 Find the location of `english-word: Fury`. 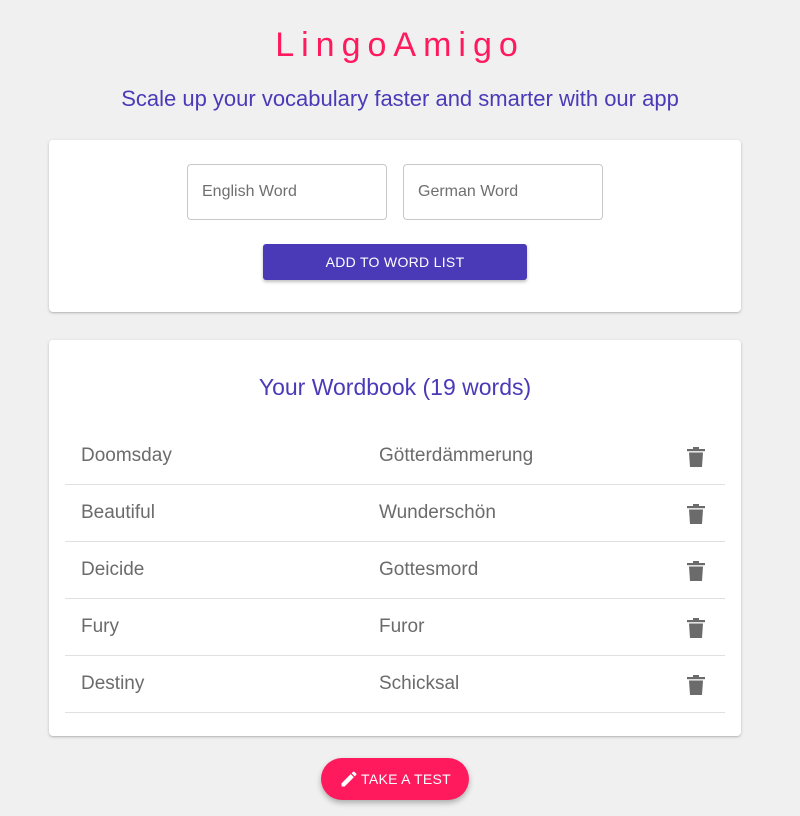

english-word: Fury is located at coordinates (100, 626).